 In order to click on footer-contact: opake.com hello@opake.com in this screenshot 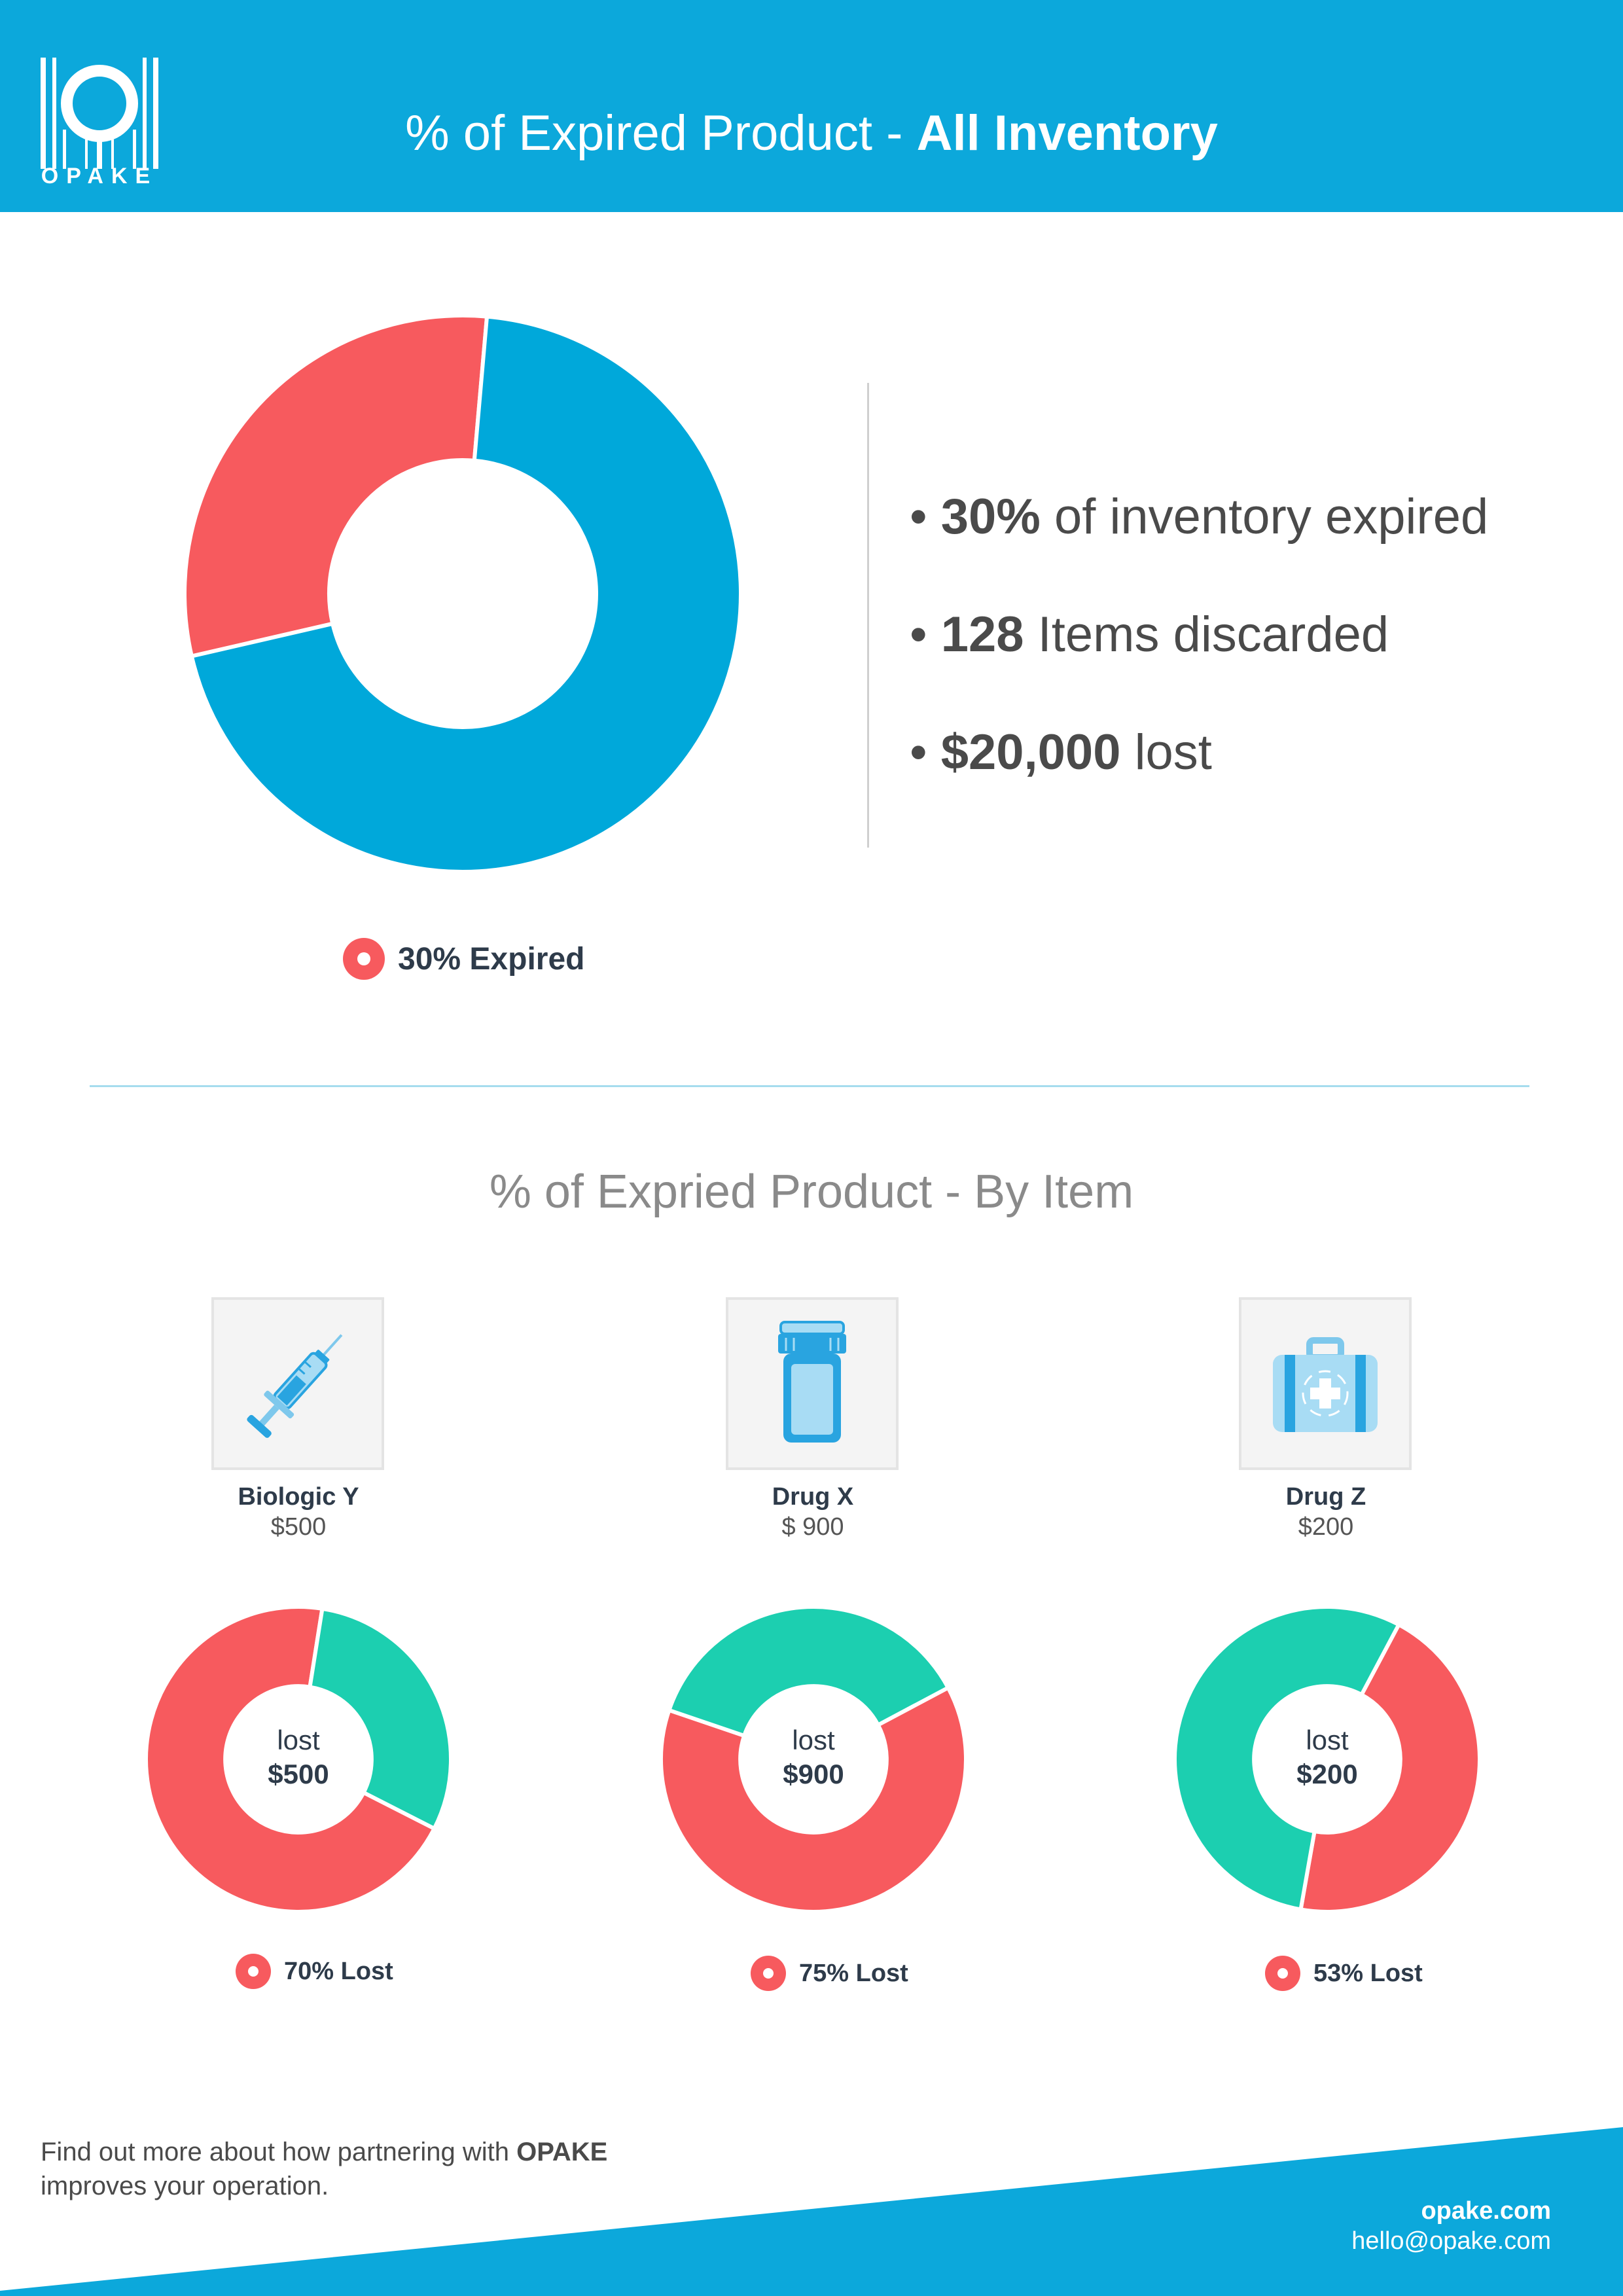, I will do `click(1451, 2226)`.